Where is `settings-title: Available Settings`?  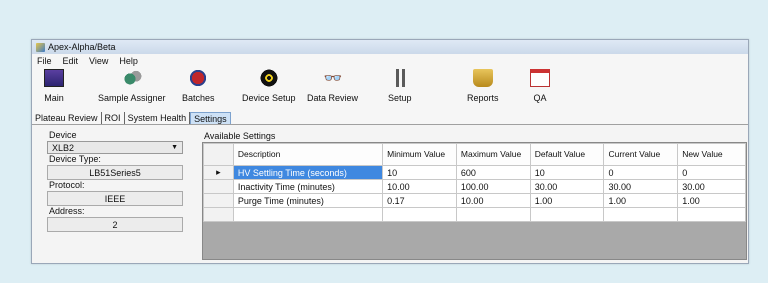
settings-title: Available Settings is located at coordinates (240, 136).